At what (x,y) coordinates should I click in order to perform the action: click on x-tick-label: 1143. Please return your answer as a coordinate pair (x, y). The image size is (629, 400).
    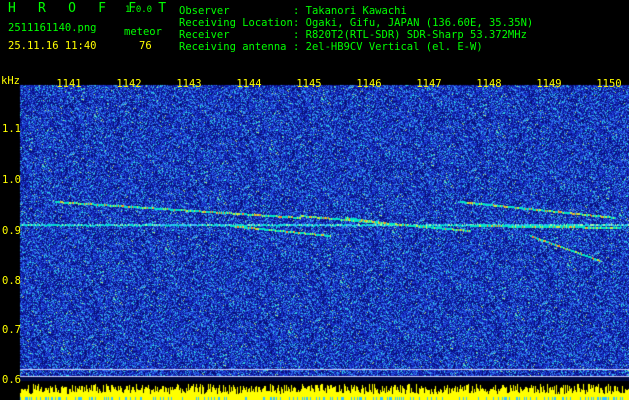
    Looking at the image, I should click on (189, 84).